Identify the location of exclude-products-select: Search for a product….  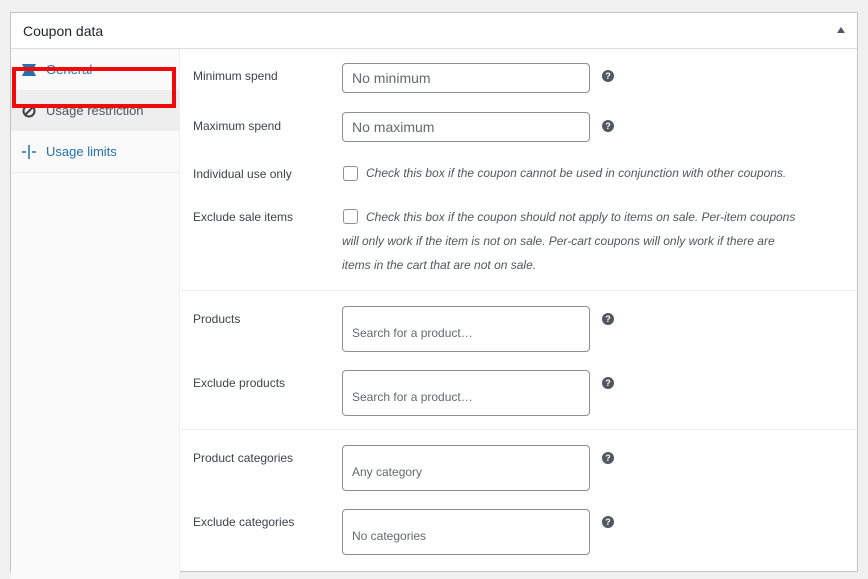
(466, 393).